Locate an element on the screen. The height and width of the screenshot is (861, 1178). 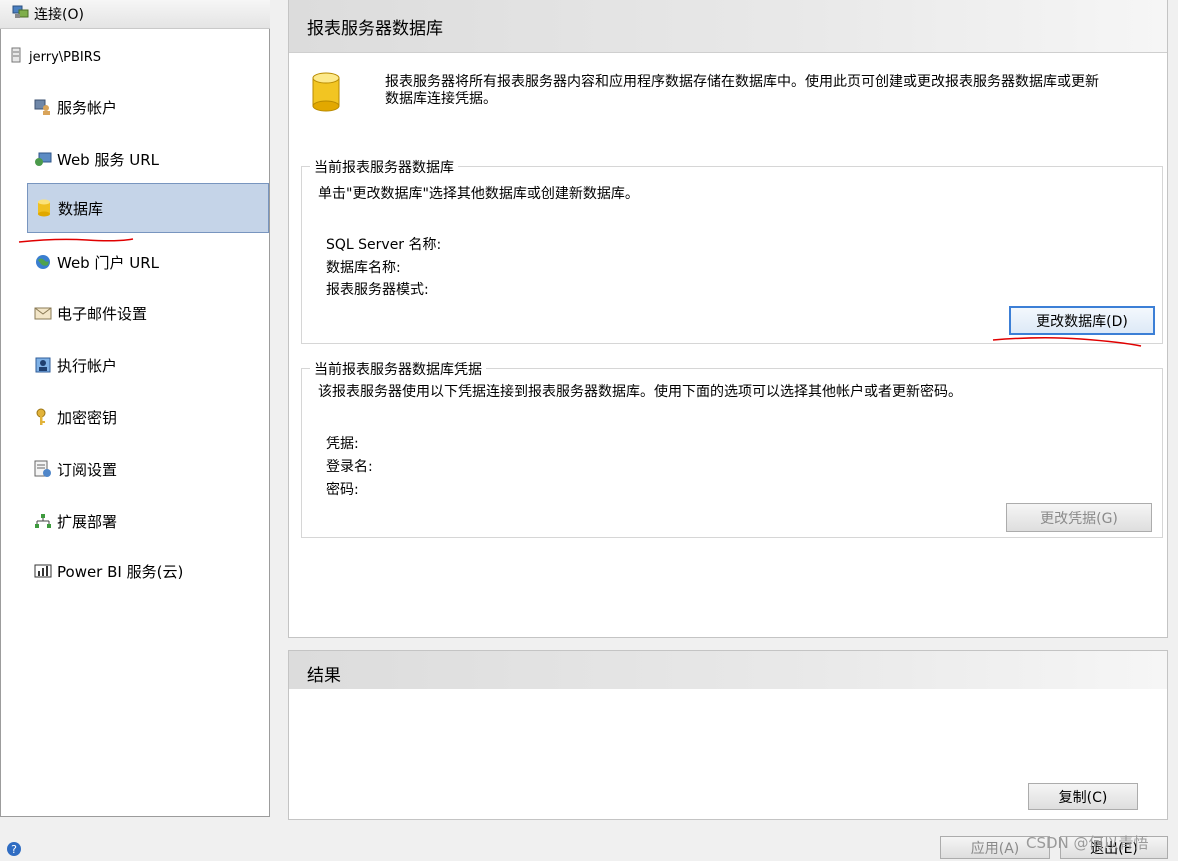
results-header: 结果 is located at coordinates (728, 670).